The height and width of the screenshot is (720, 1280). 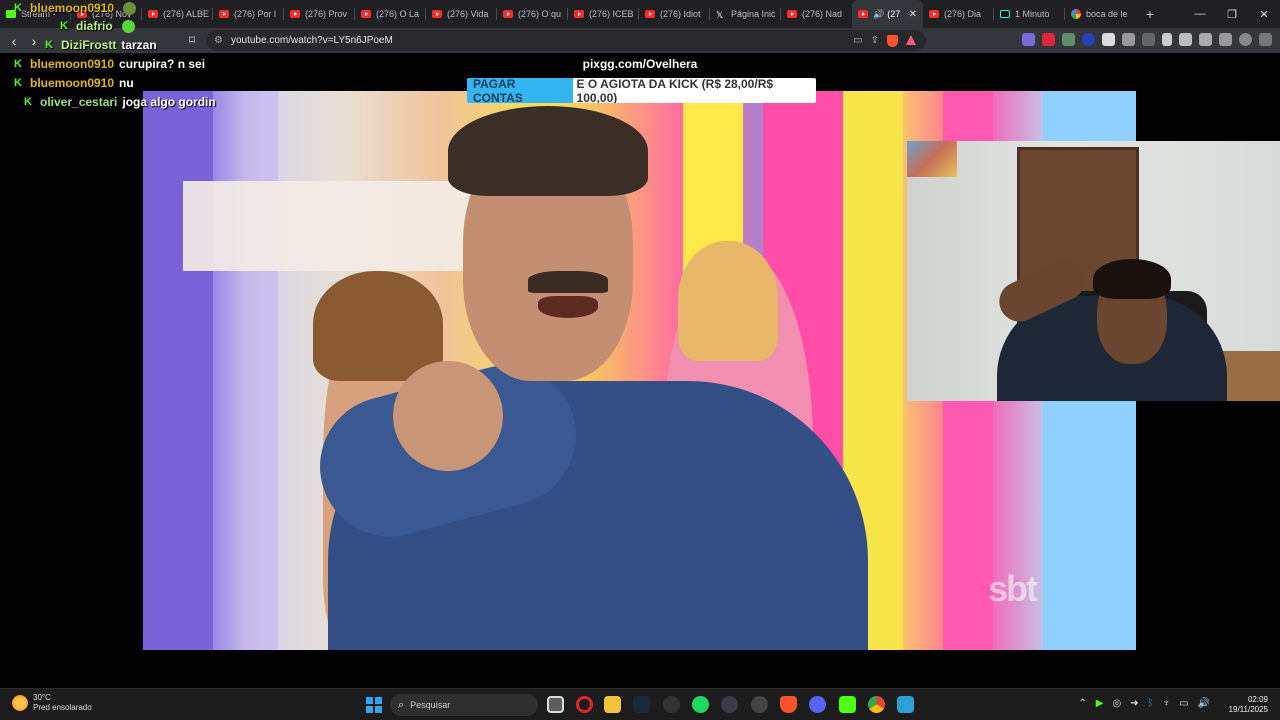 What do you see at coordinates (555, 704) in the screenshot?
I see `task-view-icon` at bounding box center [555, 704].